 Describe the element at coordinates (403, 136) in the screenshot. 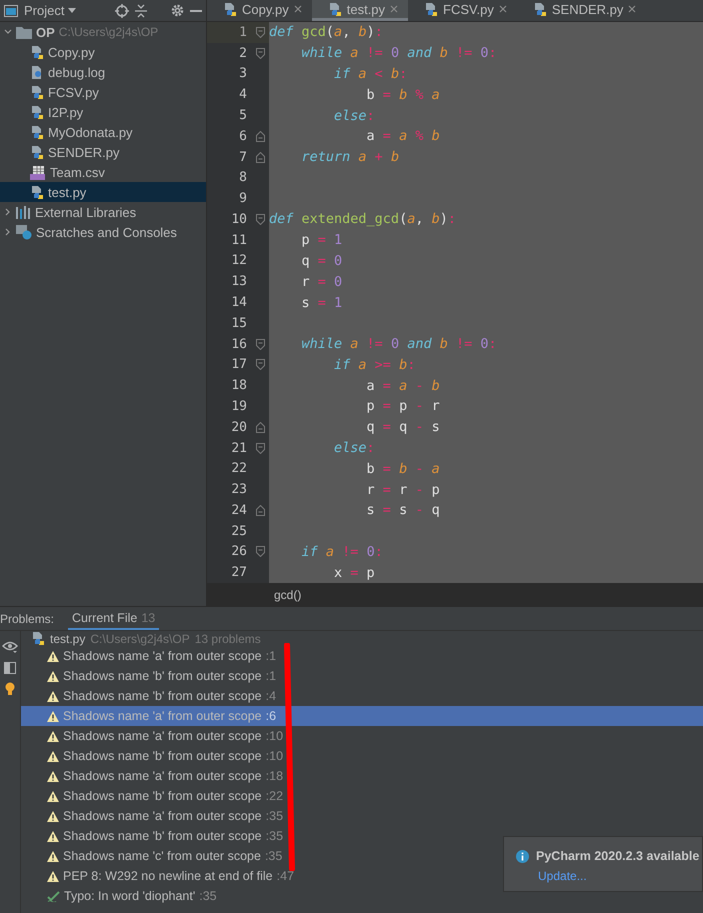

I see `code-line: a = a % b` at that location.